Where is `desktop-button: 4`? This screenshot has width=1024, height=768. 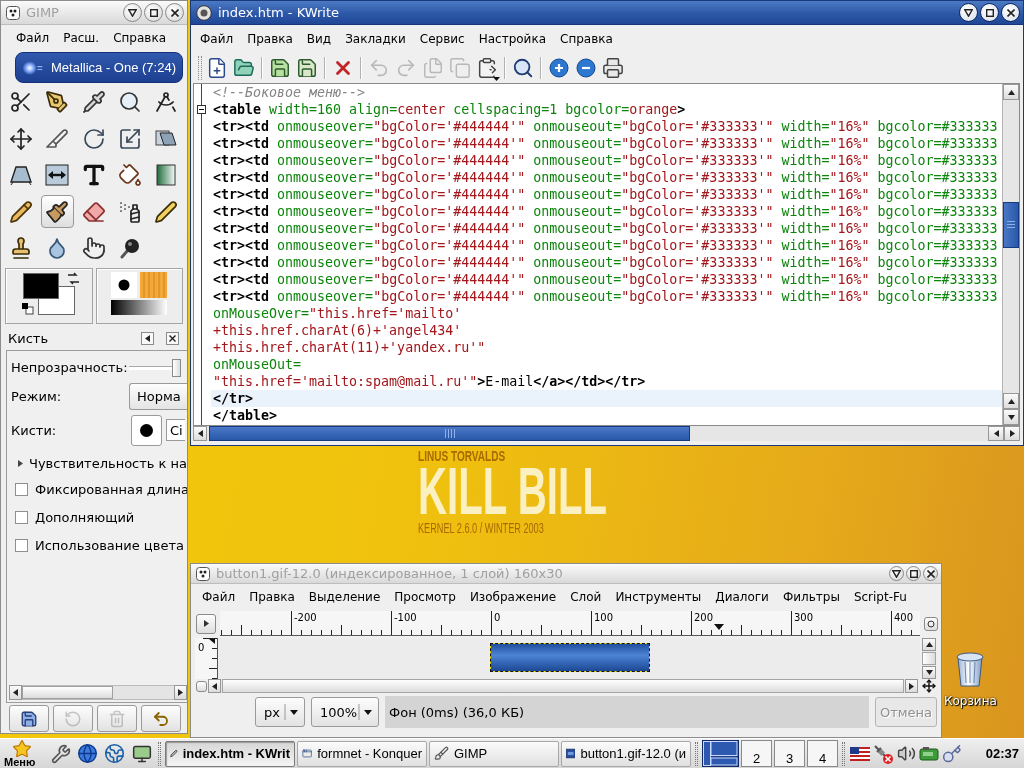
desktop-button: 4 is located at coordinates (822, 753).